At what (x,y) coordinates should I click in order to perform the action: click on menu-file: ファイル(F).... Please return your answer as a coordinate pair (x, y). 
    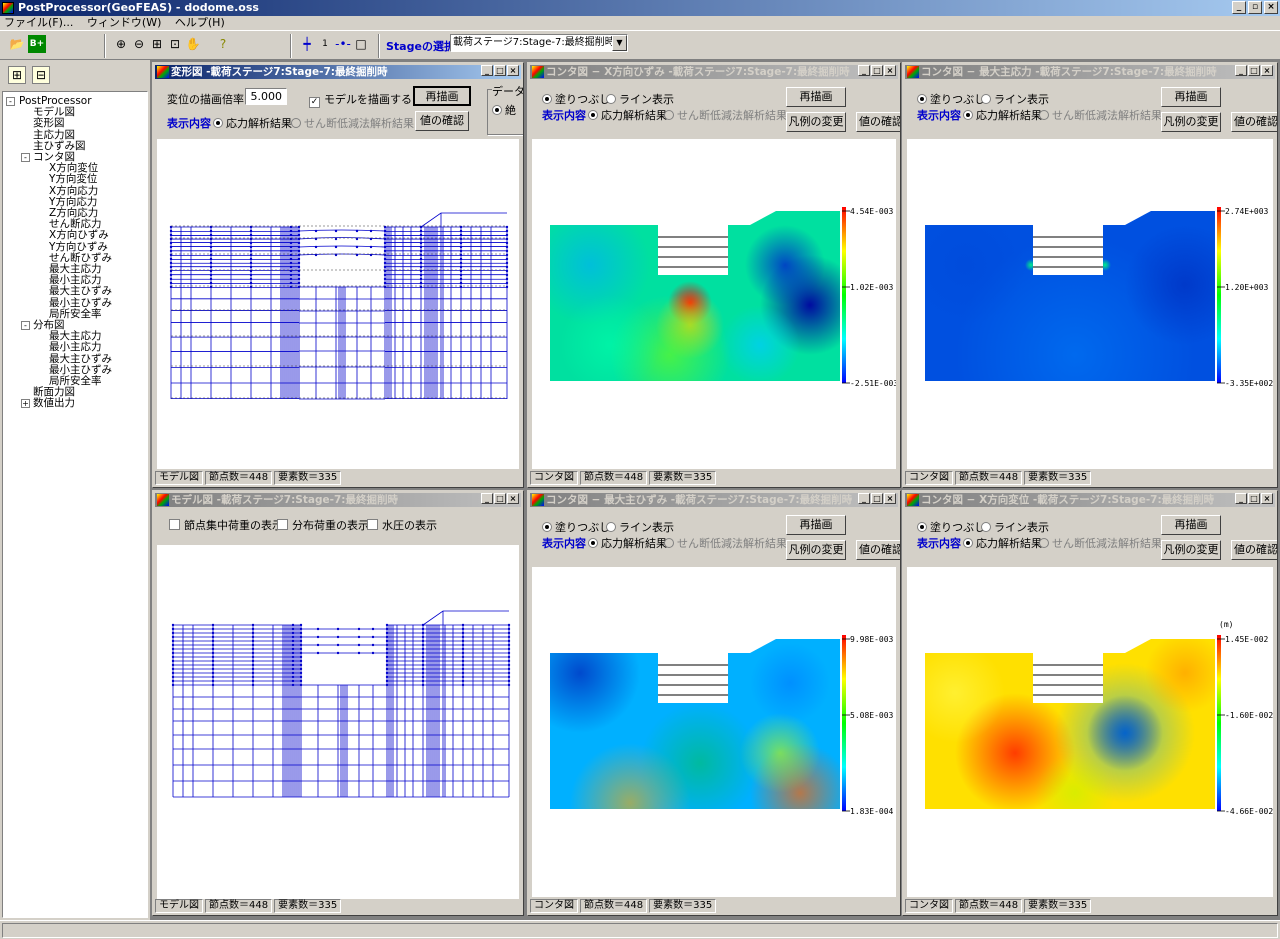
    Looking at the image, I should click on (38, 22).